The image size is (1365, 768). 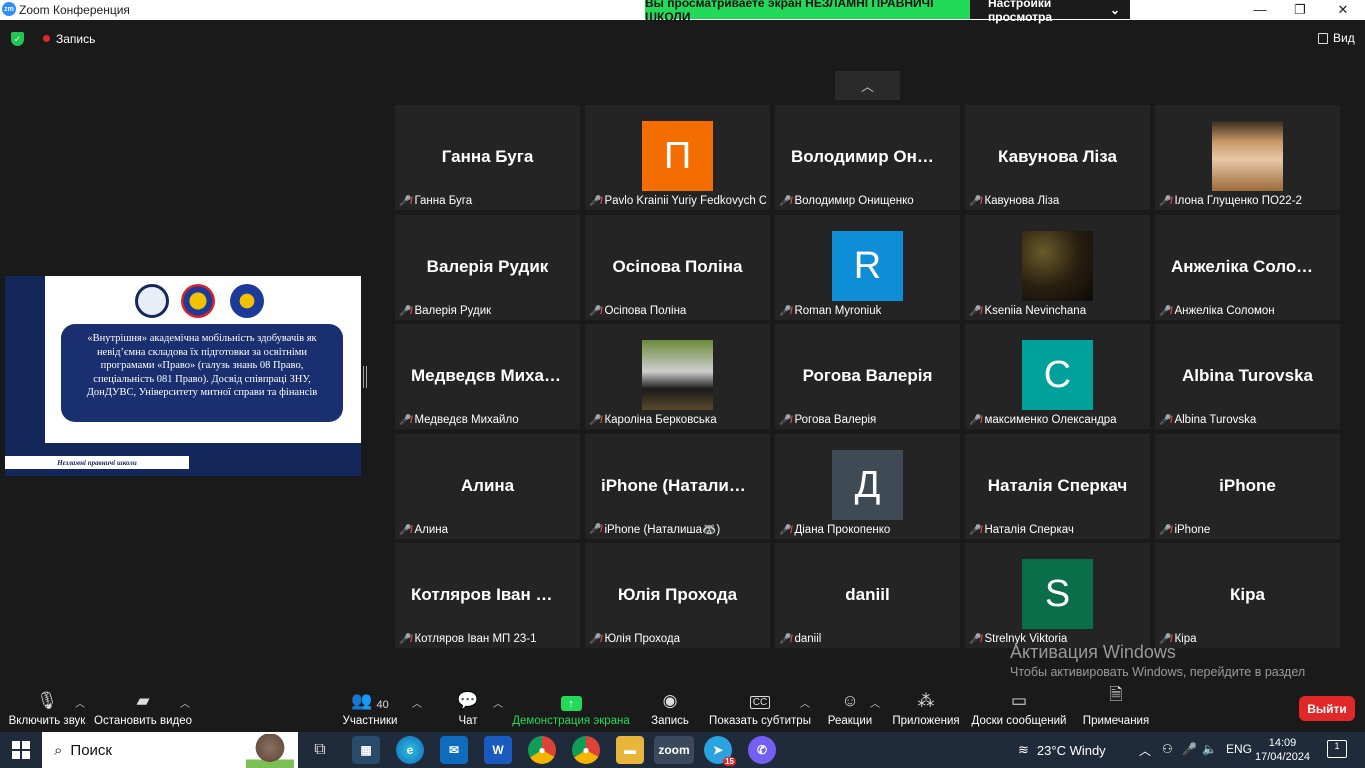 I want to click on participant-tile: 🎤̸ Ілона Глущенко ПО22-2, so click(x=1247, y=157).